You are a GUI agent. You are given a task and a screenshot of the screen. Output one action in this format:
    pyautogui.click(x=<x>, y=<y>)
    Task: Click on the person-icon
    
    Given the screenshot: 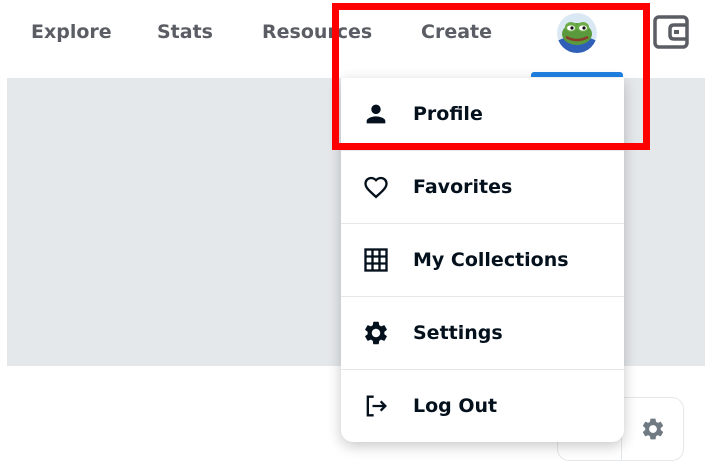 What is the action you would take?
    pyautogui.click(x=376, y=114)
    